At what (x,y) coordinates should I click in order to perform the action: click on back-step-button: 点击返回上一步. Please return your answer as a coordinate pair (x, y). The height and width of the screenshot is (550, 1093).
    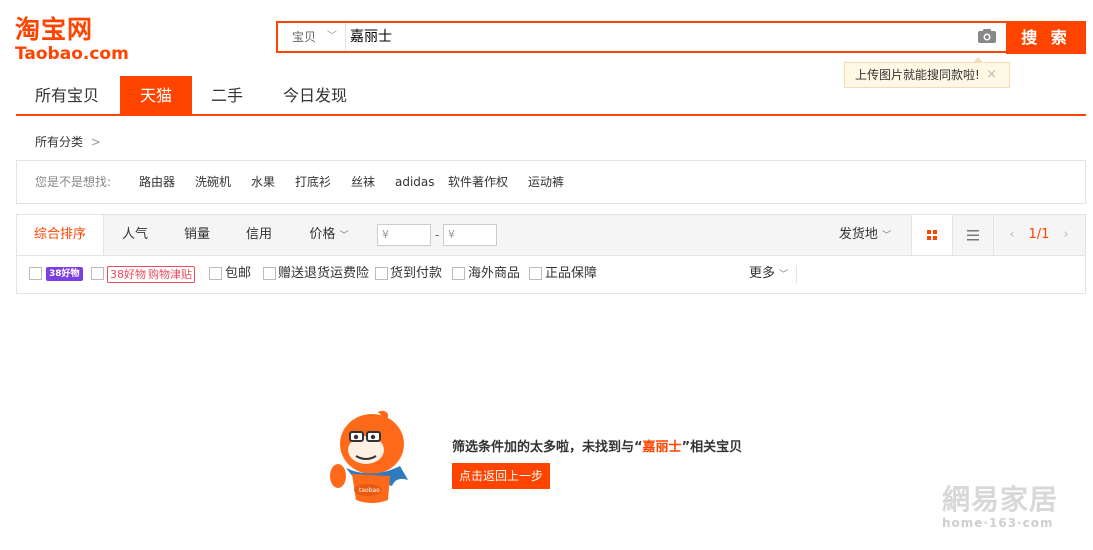
    Looking at the image, I should click on (501, 476).